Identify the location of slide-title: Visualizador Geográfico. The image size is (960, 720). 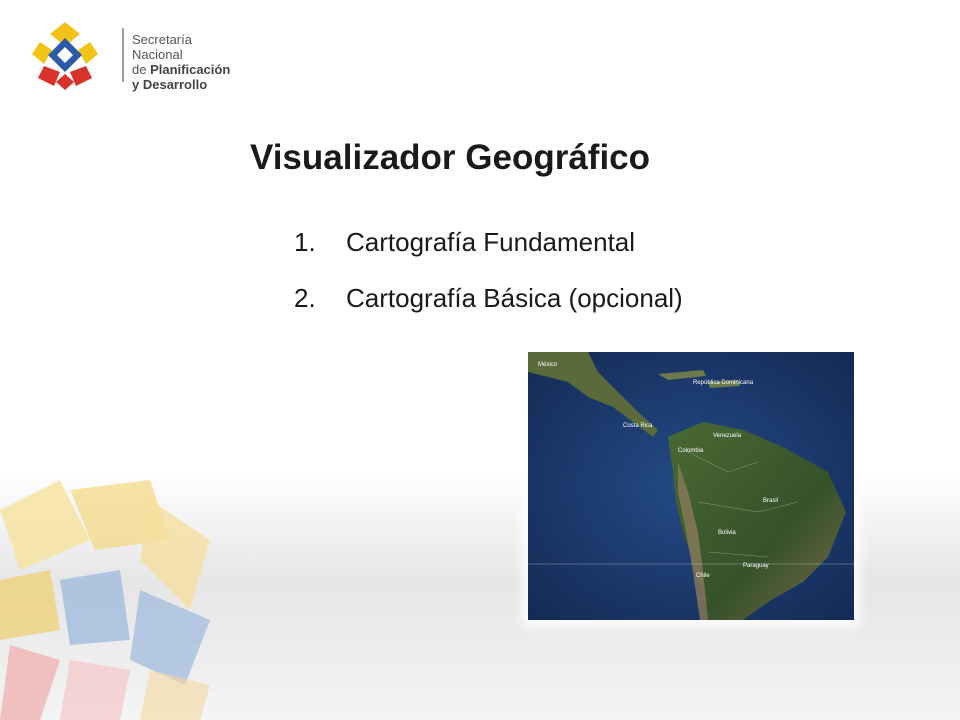
(450, 157).